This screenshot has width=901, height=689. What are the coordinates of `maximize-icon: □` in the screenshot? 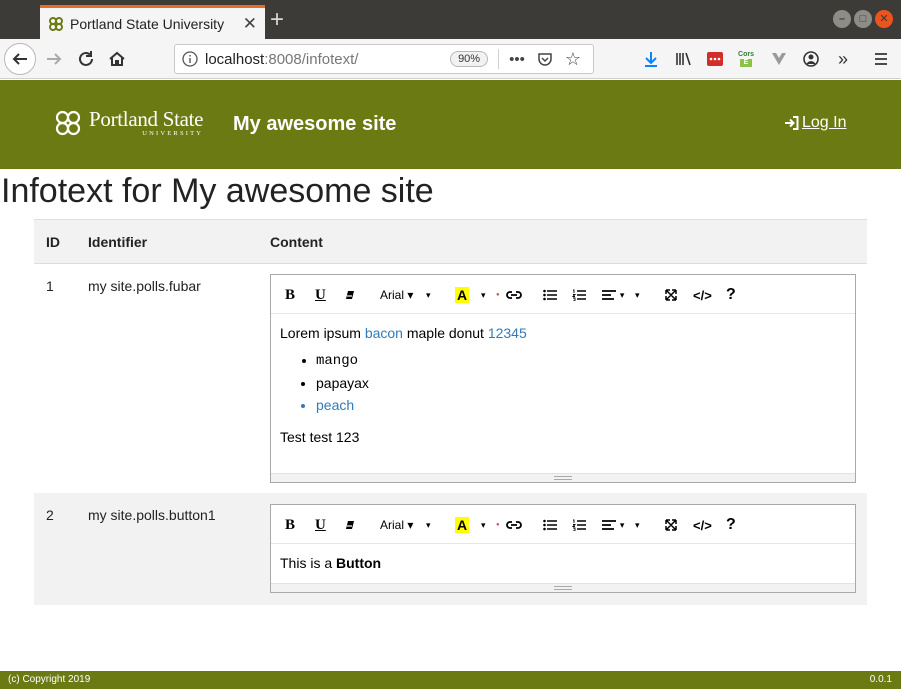 It's located at (863, 19).